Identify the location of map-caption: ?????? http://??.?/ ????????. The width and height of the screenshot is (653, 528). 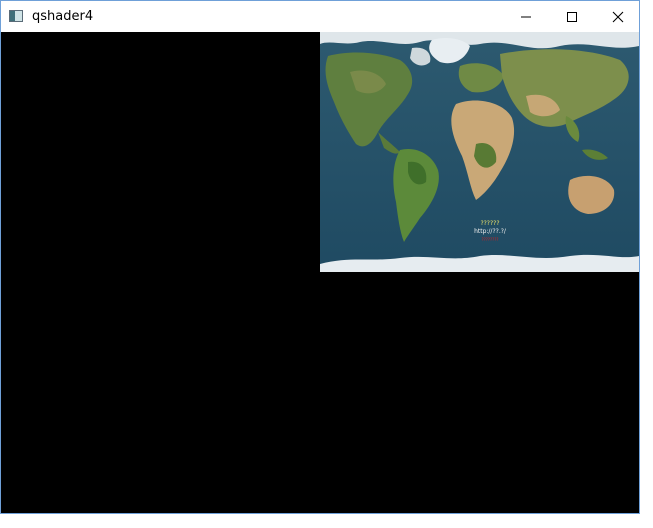
(490, 232).